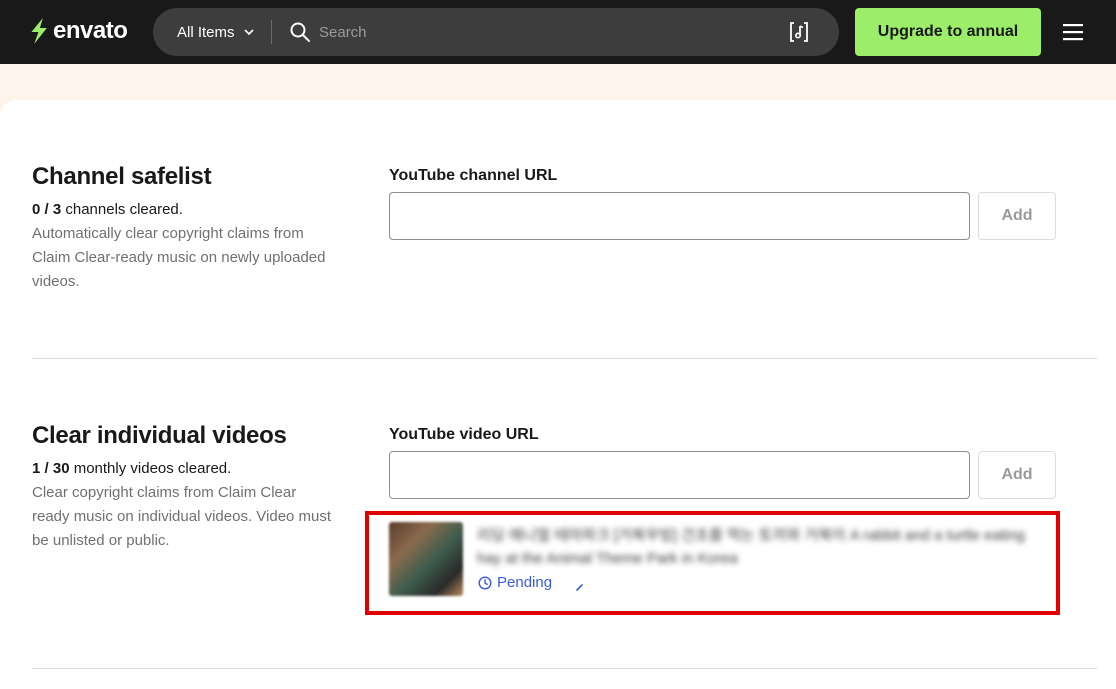 This screenshot has width=1116, height=689. What do you see at coordinates (122, 209) in the screenshot?
I see `channel-count-suffix: channels cleared.` at bounding box center [122, 209].